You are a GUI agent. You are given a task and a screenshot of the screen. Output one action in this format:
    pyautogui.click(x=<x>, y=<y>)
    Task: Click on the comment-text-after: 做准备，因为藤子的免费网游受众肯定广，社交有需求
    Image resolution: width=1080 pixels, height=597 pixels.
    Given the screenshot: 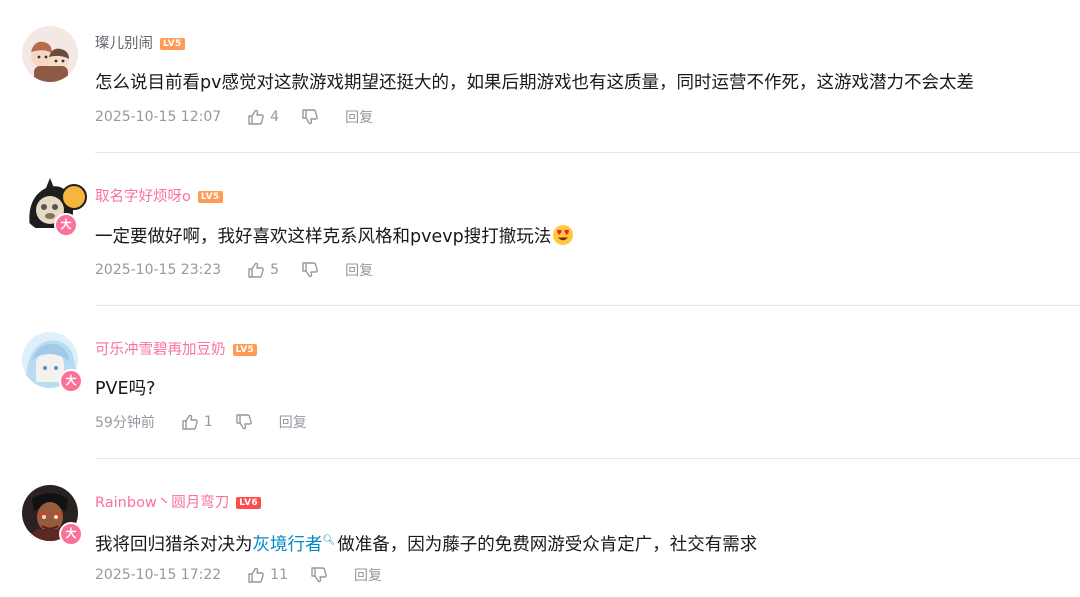 What is the action you would take?
    pyautogui.click(x=547, y=544)
    